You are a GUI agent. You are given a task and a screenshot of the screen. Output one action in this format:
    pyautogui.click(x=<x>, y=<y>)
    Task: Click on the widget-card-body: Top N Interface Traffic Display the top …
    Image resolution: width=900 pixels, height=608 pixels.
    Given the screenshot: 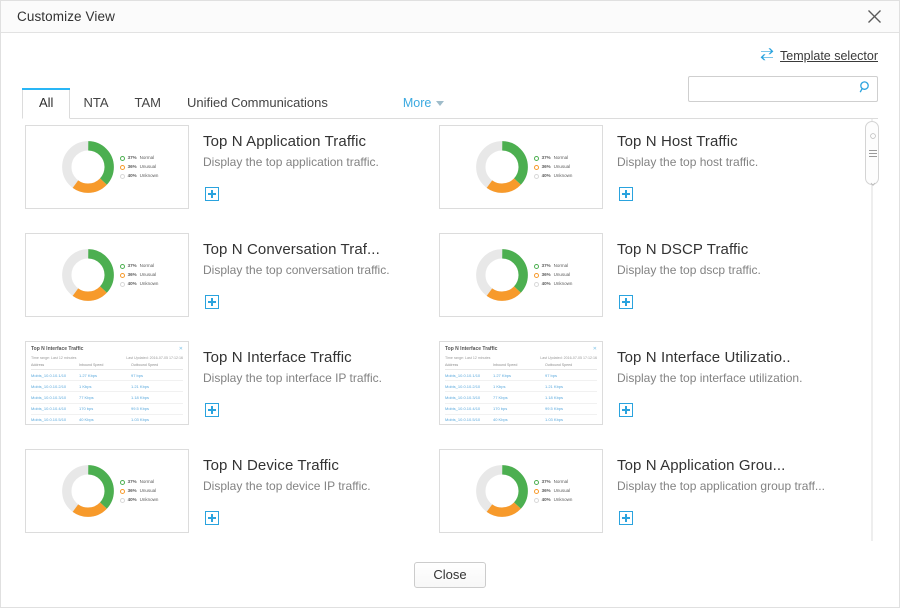 What is the action you would take?
    pyautogui.click(x=312, y=395)
    